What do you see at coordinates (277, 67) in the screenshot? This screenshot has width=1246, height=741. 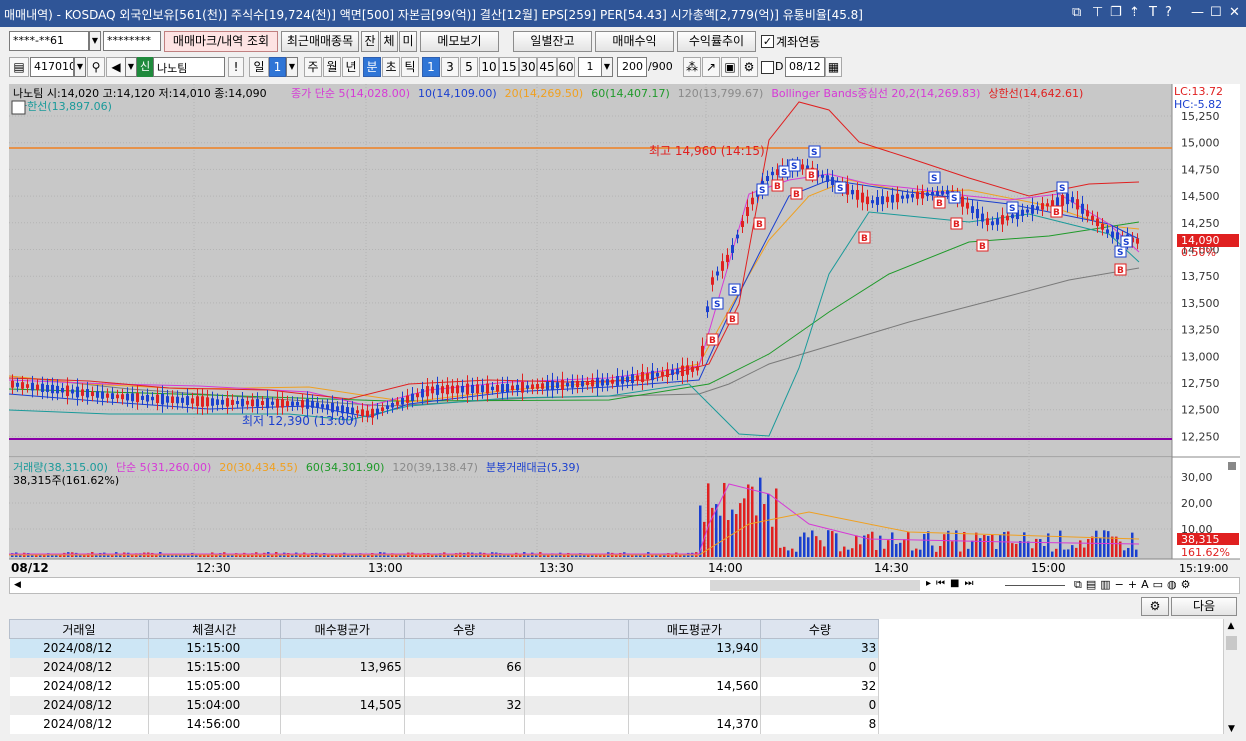 I see `tab-period-unit: 1` at bounding box center [277, 67].